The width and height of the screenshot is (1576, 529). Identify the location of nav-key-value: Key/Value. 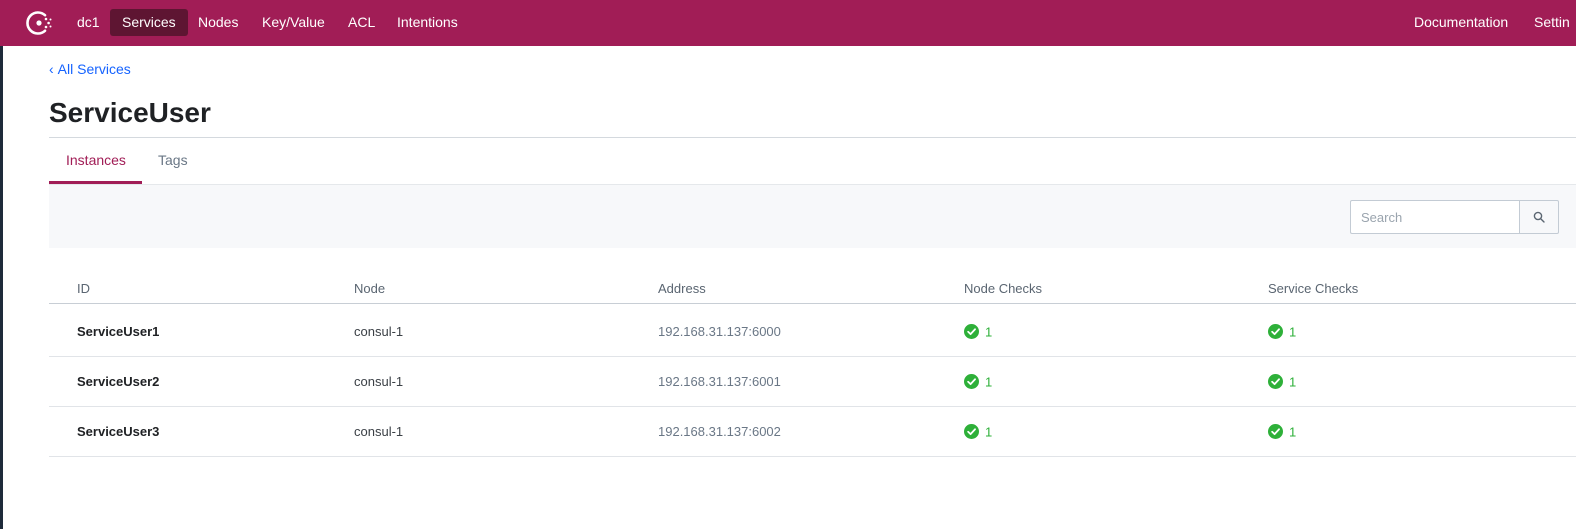
(293, 22).